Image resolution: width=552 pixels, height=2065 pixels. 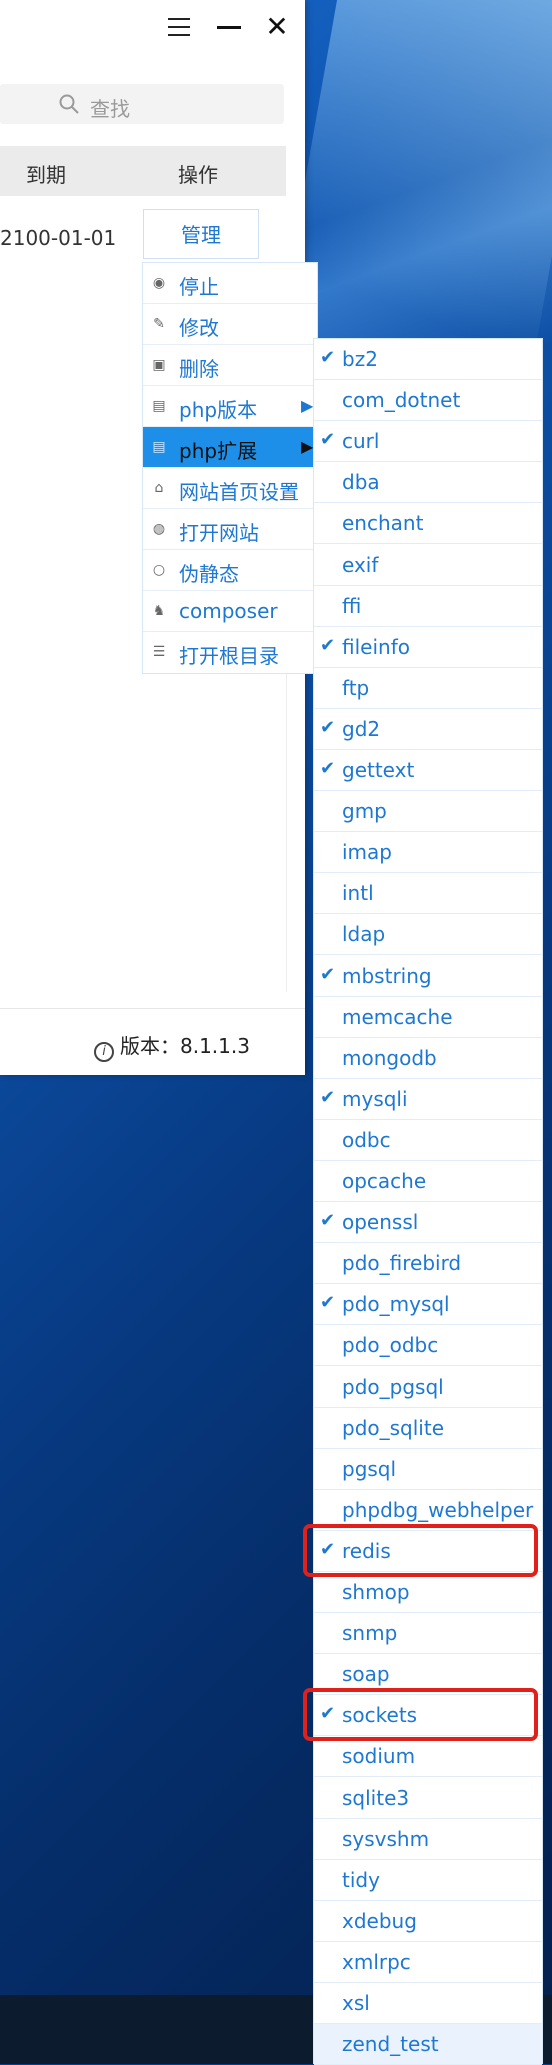 What do you see at coordinates (159, 324) in the screenshot?
I see `pencil-icon: ✎` at bounding box center [159, 324].